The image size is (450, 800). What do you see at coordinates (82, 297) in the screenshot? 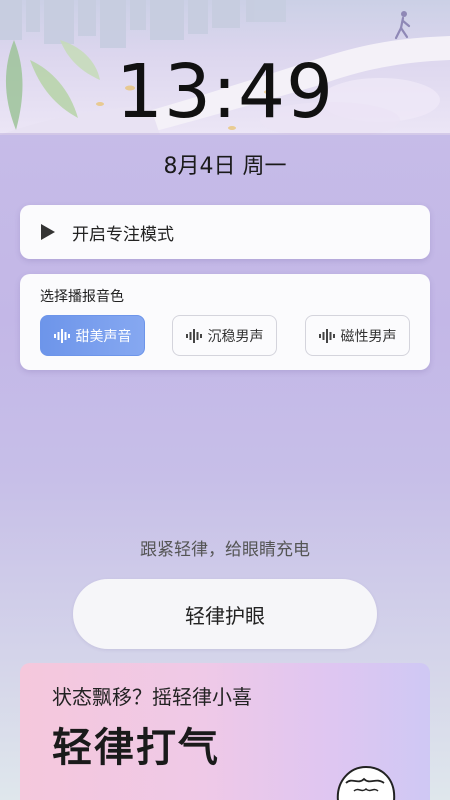
I see `voice-selection-title: 选择播报音色` at bounding box center [82, 297].